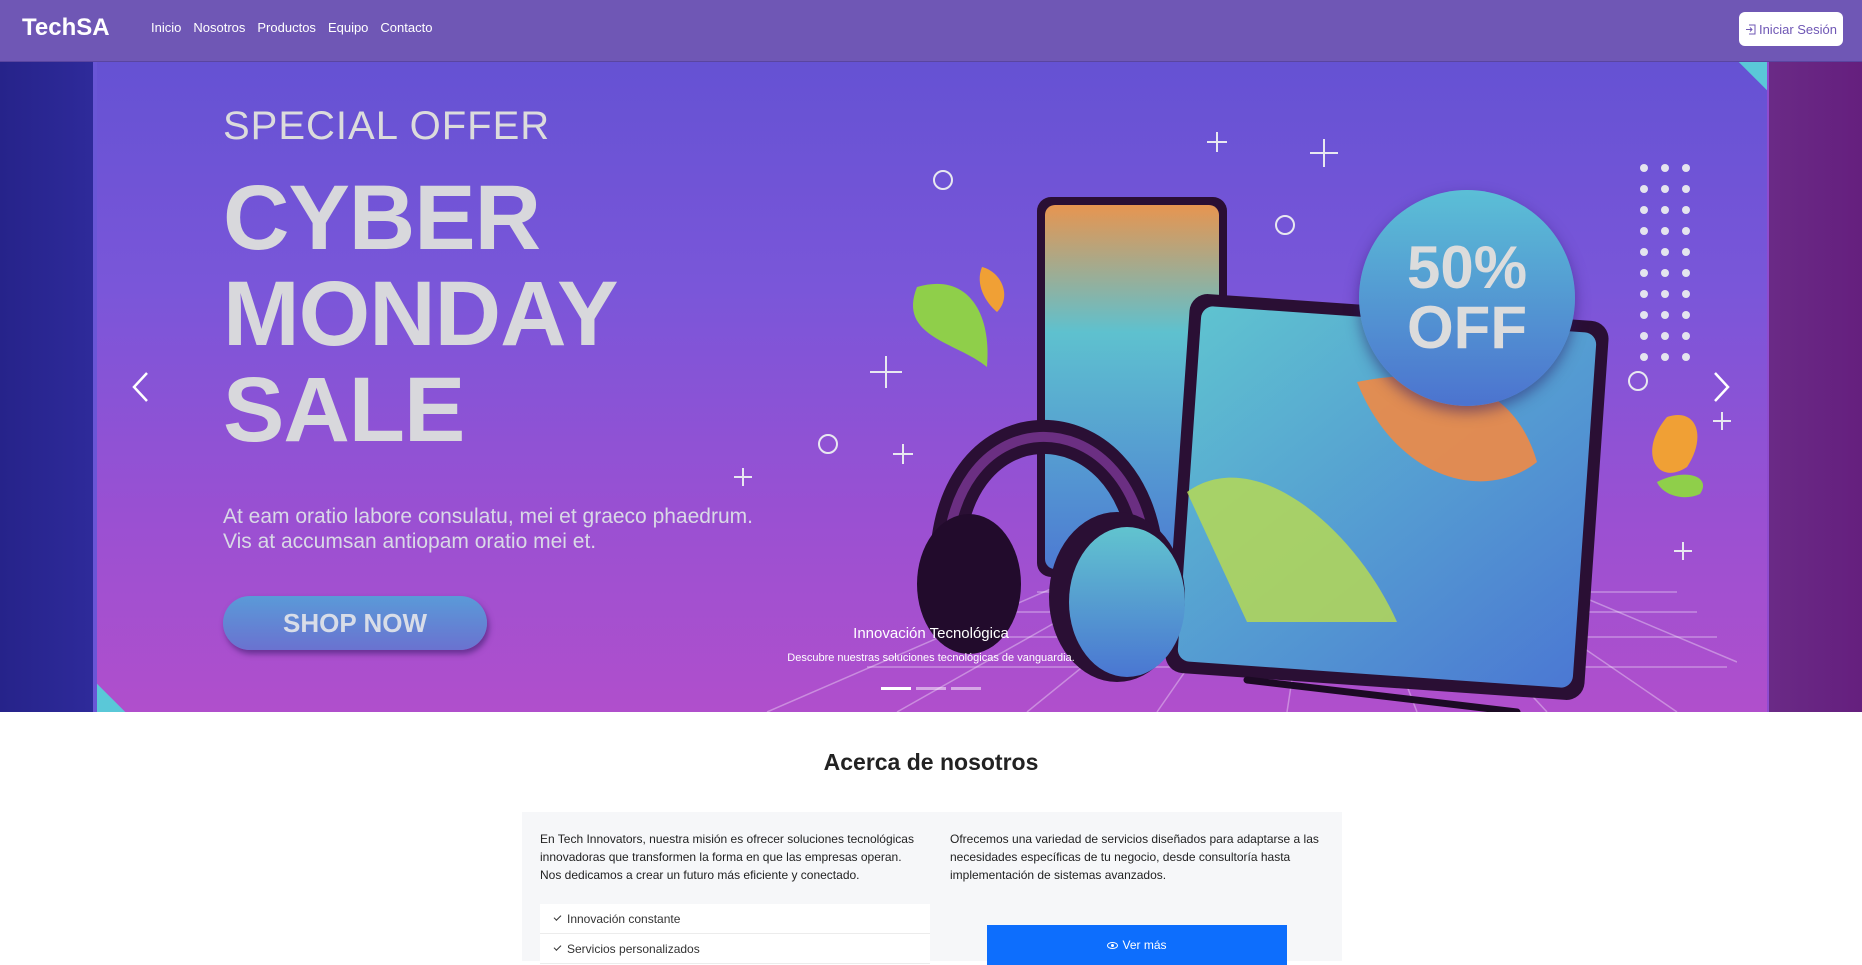 The image size is (1862, 965). I want to click on nav-link-inicio: Inicio, so click(166, 27).